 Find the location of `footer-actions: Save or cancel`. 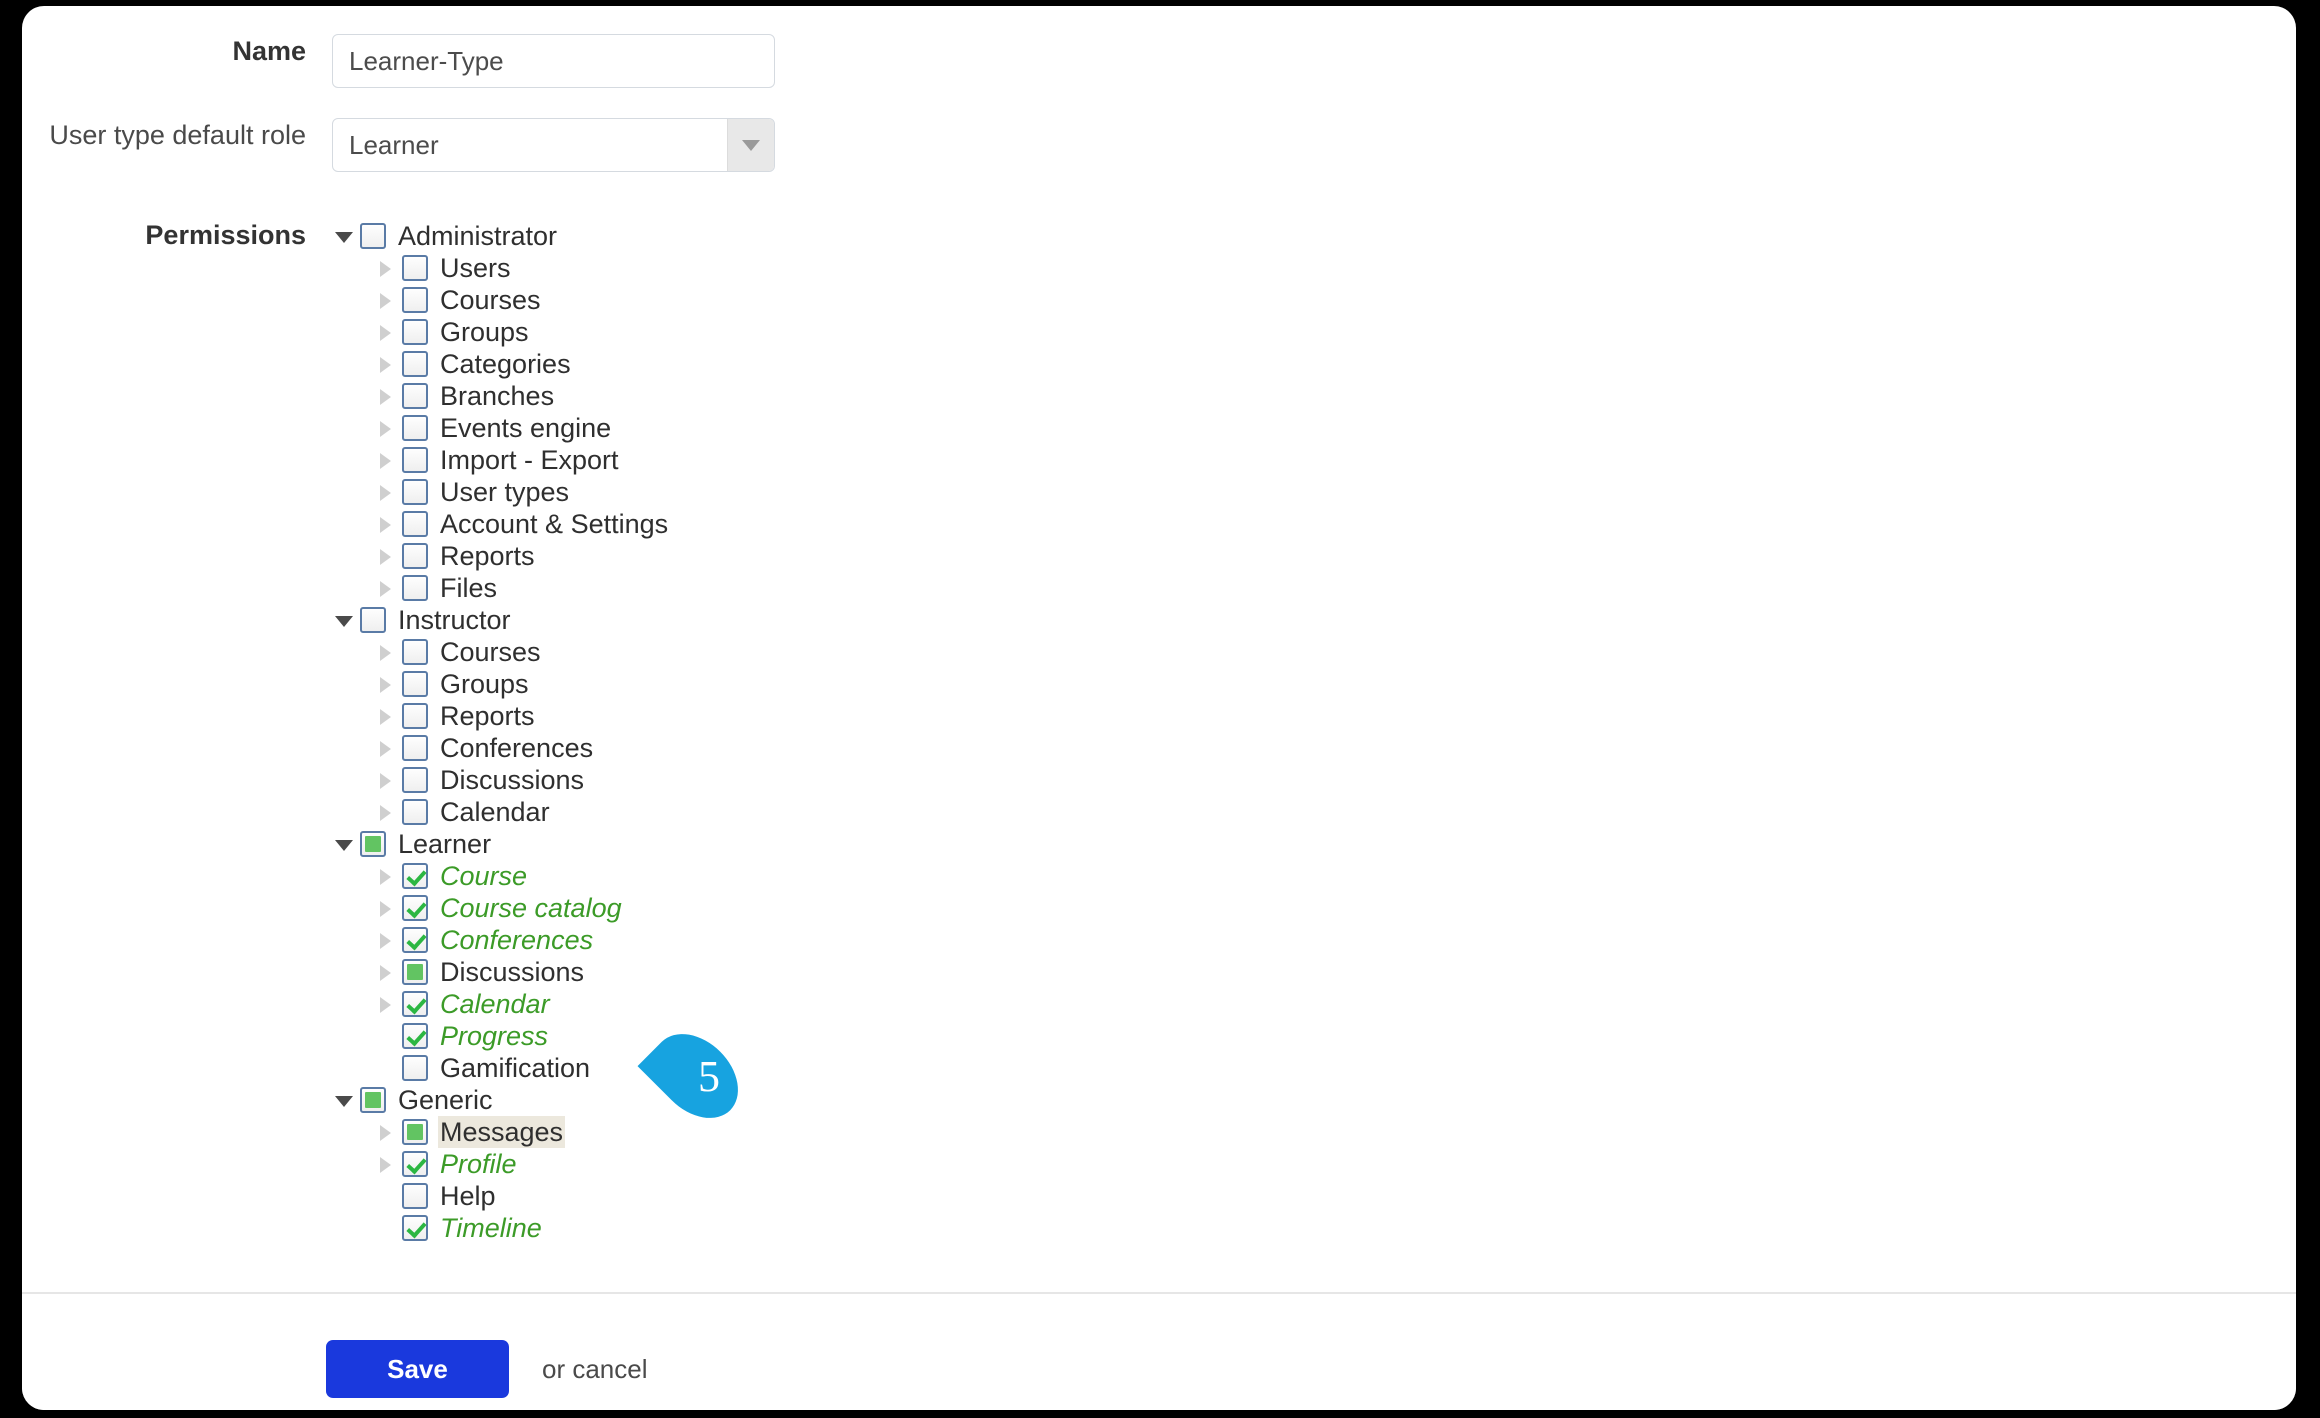

footer-actions: Save or cancel is located at coordinates (1159, 1352).